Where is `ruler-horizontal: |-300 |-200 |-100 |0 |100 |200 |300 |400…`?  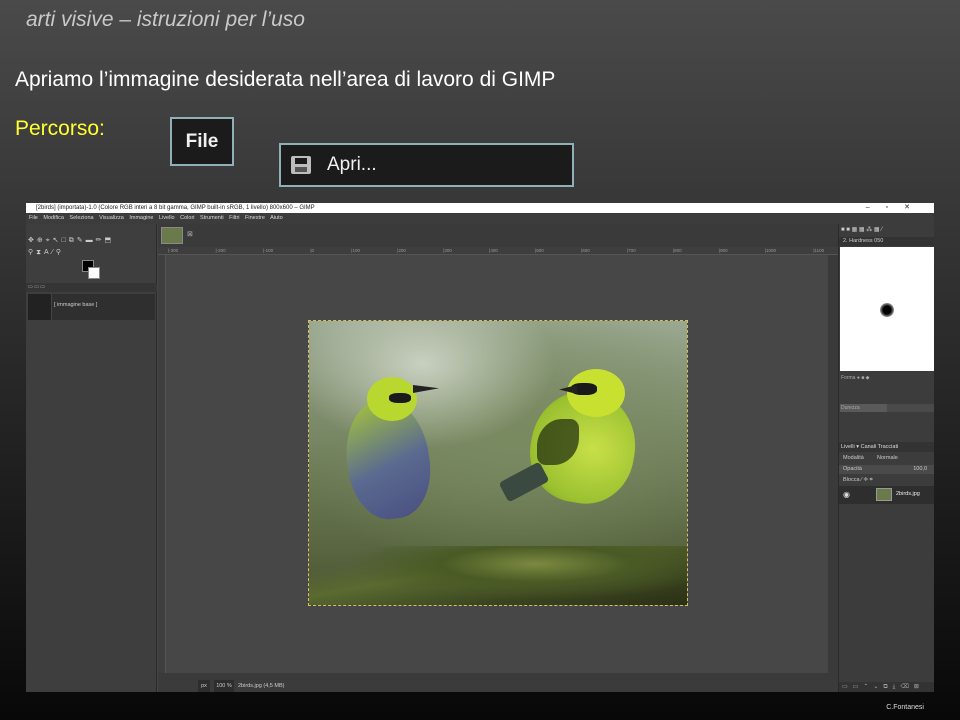 ruler-horizontal: |-300 |-200 |-100 |0 |100 |200 |300 |400… is located at coordinates (498, 251).